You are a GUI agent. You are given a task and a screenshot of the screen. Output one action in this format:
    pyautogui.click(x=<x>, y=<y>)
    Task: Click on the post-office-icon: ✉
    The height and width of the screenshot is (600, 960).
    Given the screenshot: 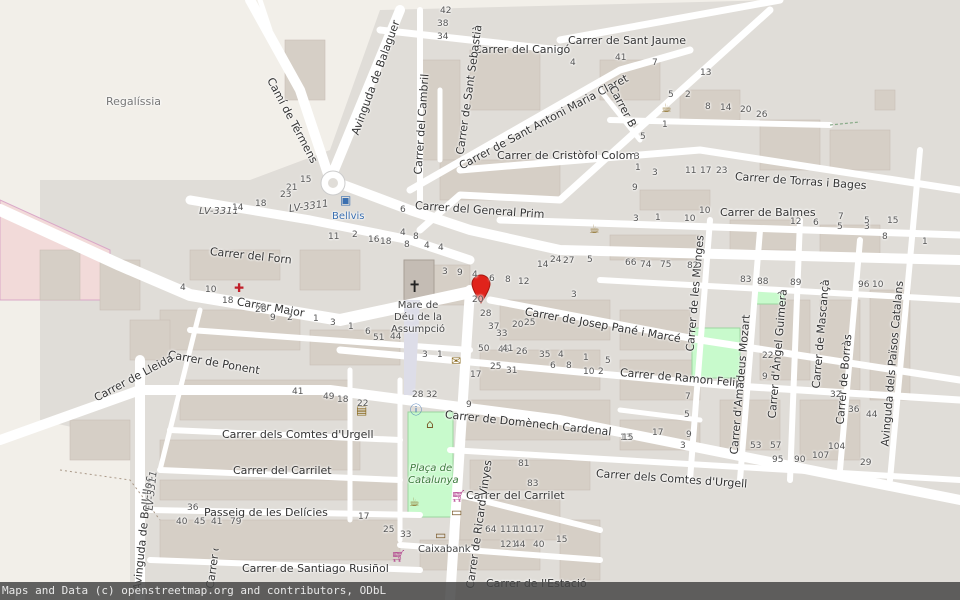 What is the action you would take?
    pyautogui.click(x=456, y=361)
    